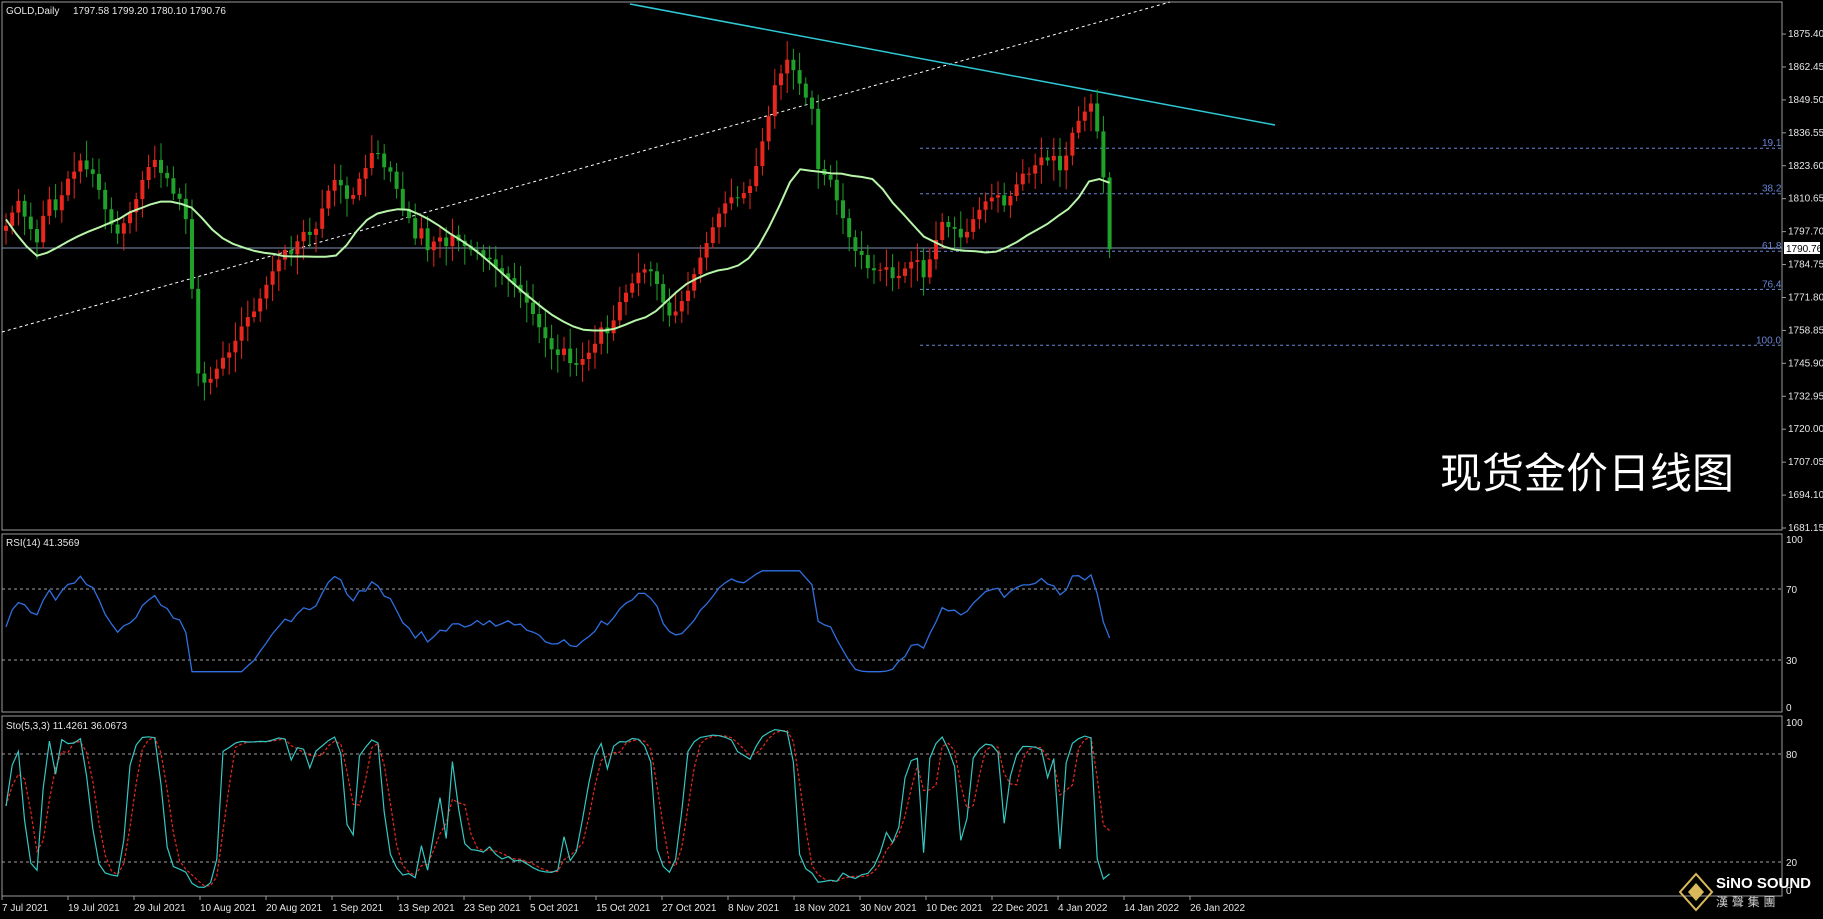  What do you see at coordinates (1794, 540) in the screenshot?
I see `rsi-tick-100: 100` at bounding box center [1794, 540].